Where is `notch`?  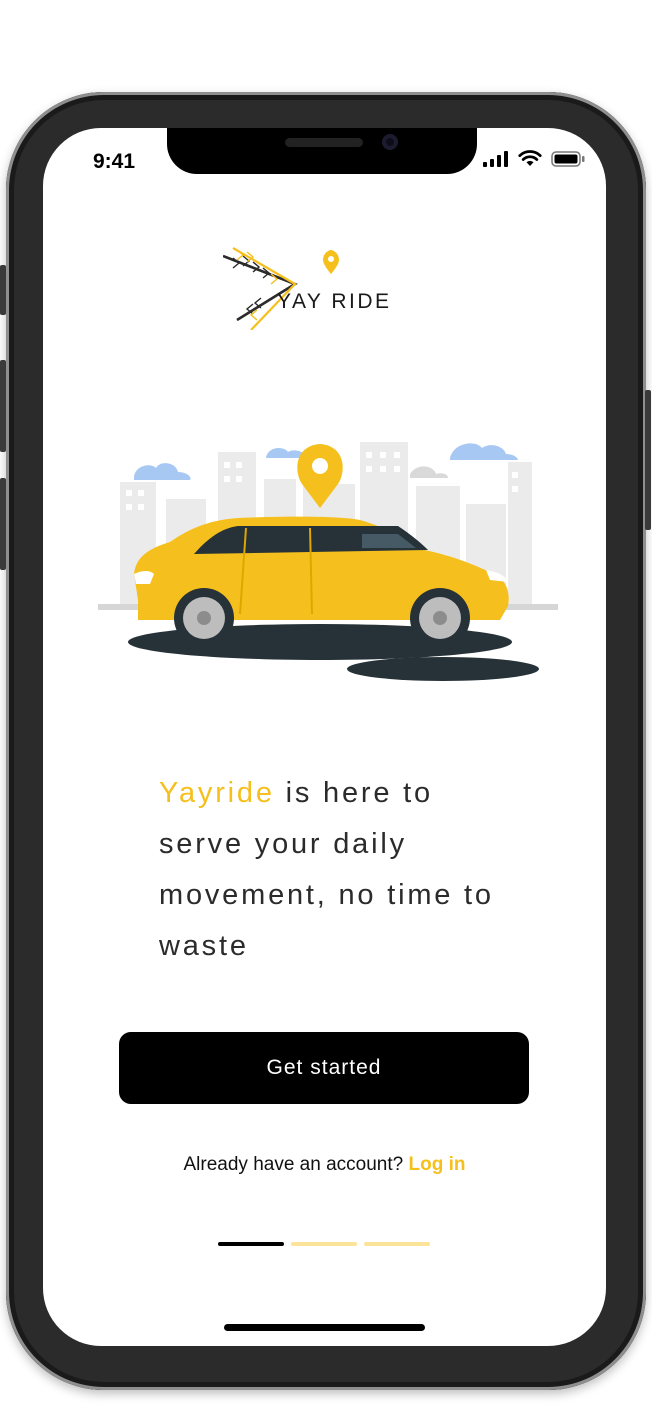 notch is located at coordinates (322, 151).